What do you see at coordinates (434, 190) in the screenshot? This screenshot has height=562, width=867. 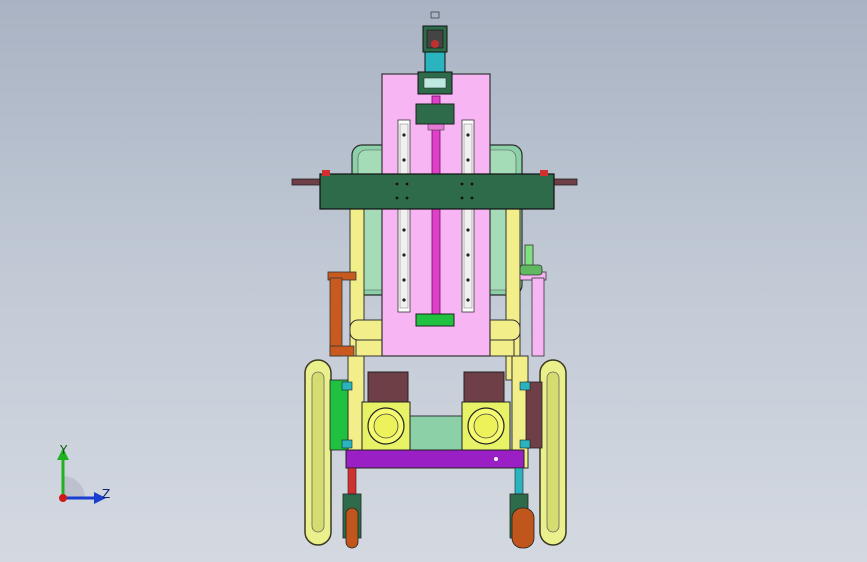 I see `green-crossbar` at bounding box center [434, 190].